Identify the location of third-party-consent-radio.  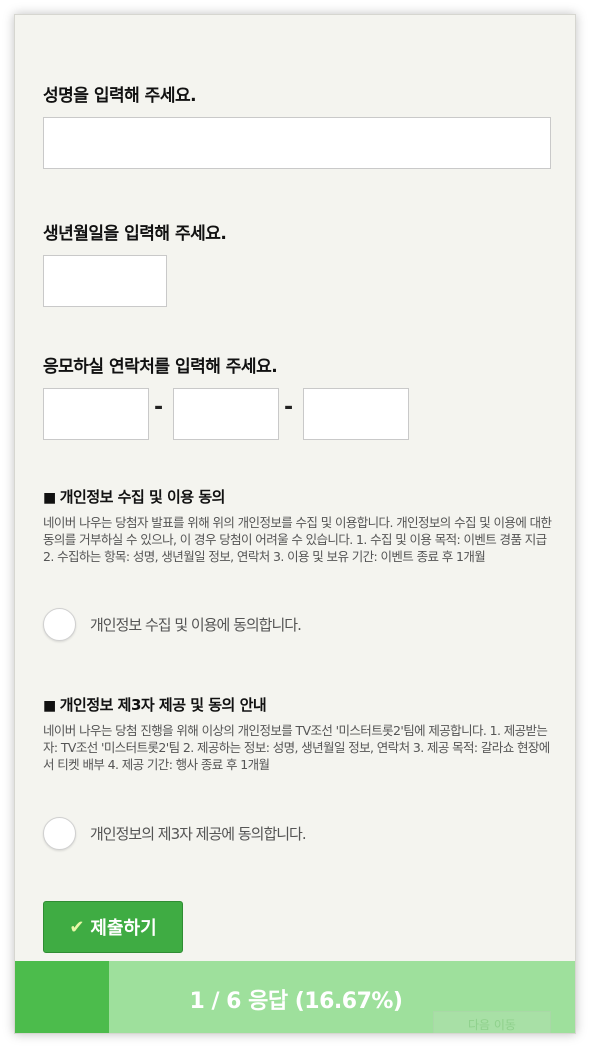
(59, 833).